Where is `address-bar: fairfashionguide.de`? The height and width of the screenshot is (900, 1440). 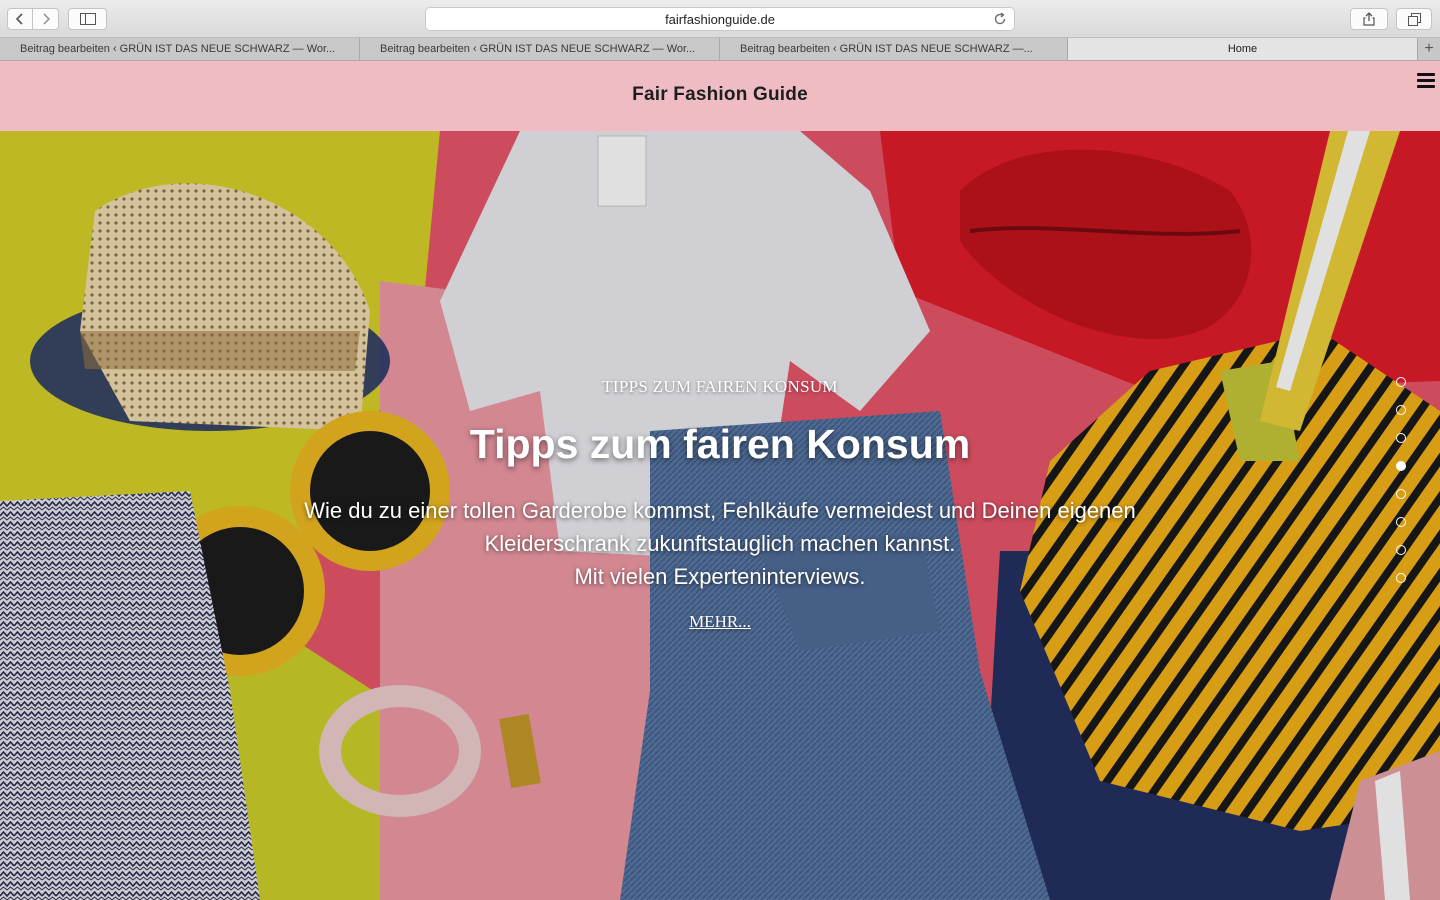 address-bar: fairfashionguide.de is located at coordinates (720, 19).